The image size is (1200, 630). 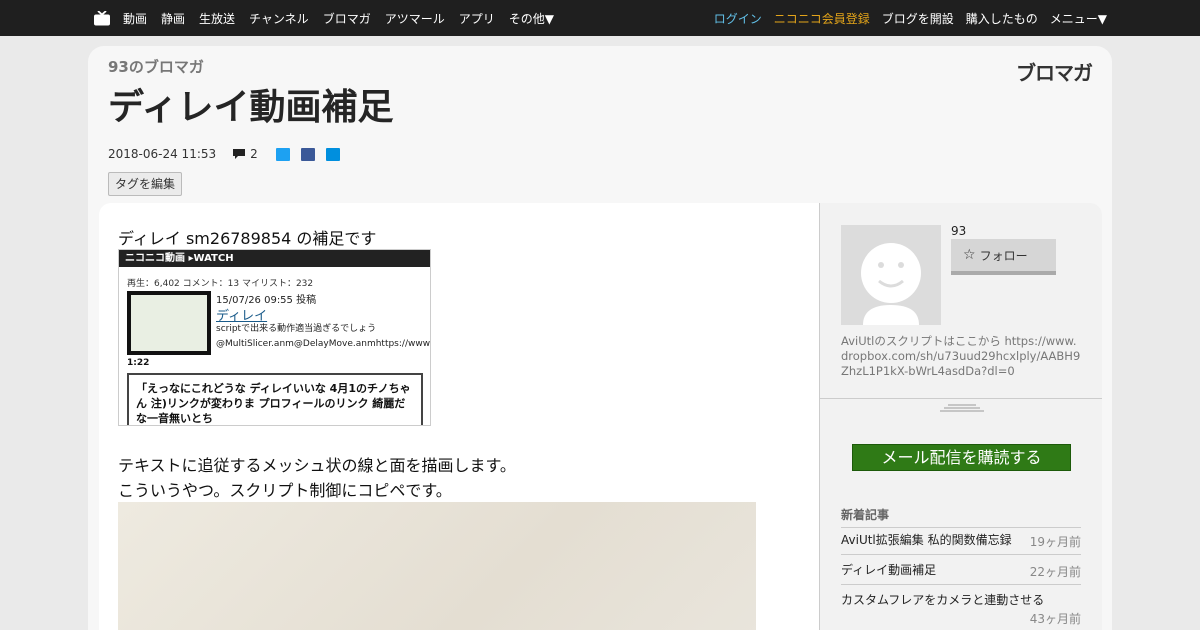 I want to click on paragraph-line-2: こういうやつ。スクリプト制御にコピペです。, so click(x=285, y=490).